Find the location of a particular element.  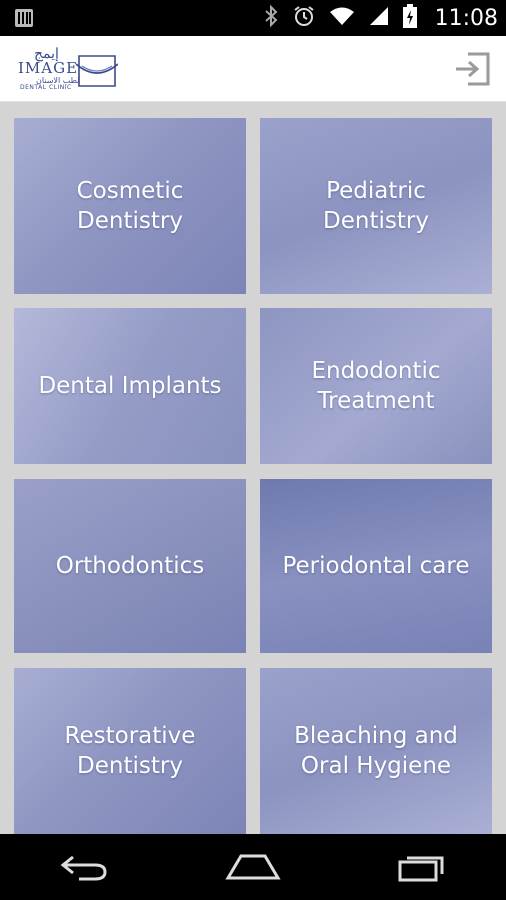

tile-label: Orthodontics is located at coordinates (130, 566).